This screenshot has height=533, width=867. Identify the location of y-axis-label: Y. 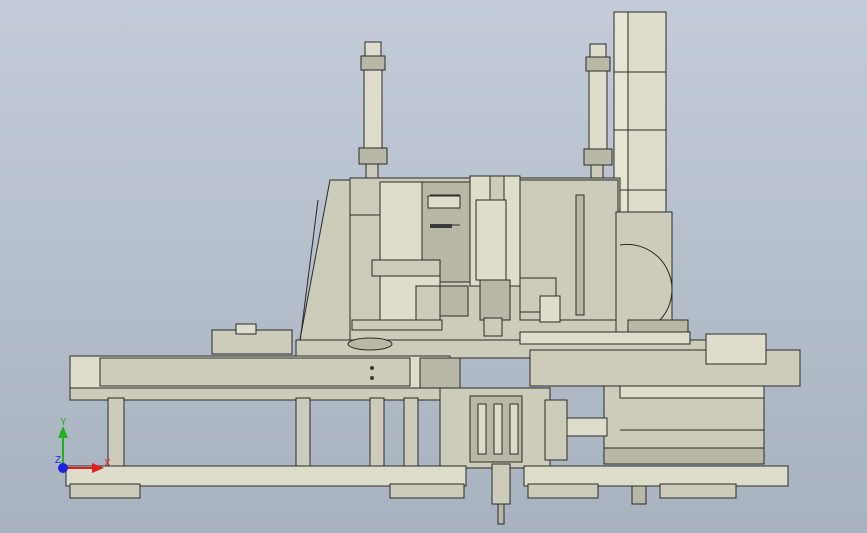
(63, 422).